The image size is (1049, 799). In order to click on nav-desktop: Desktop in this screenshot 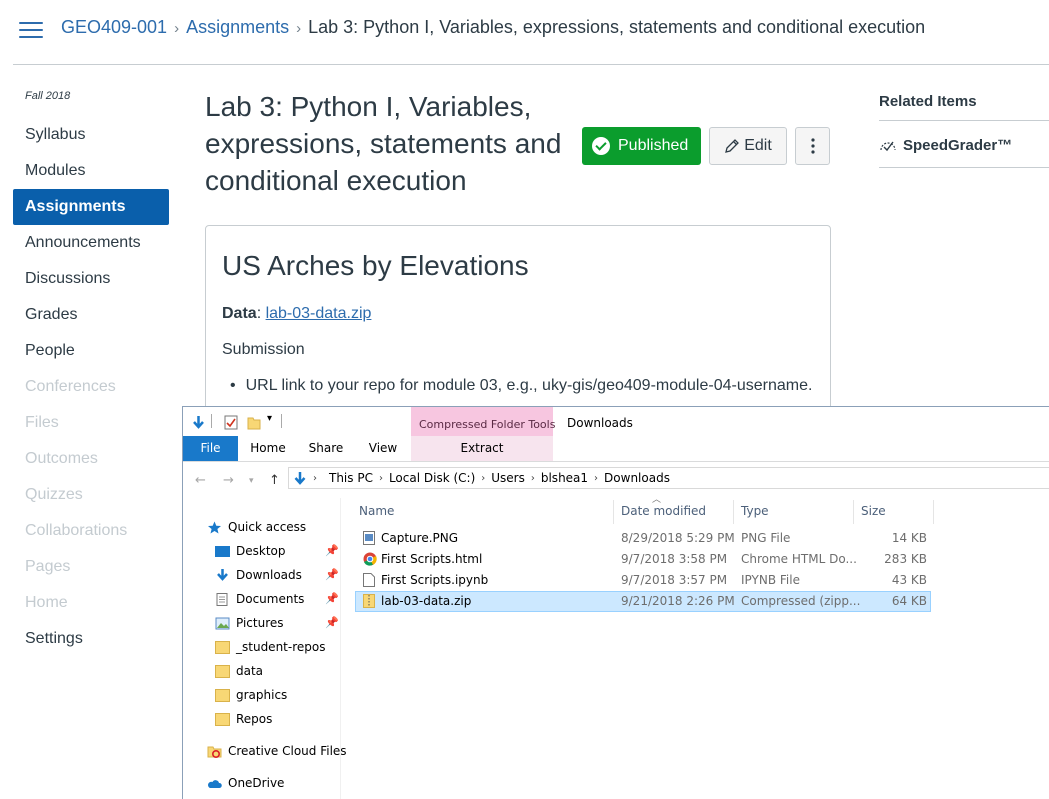, I will do `click(250, 551)`.